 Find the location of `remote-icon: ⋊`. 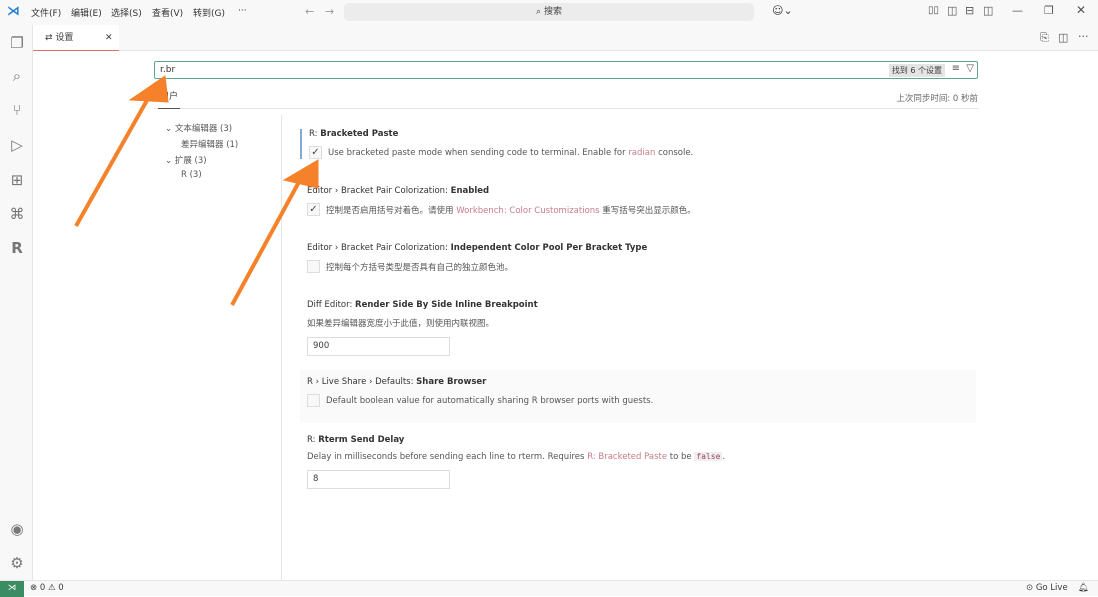

remote-icon: ⋊ is located at coordinates (12, 589).